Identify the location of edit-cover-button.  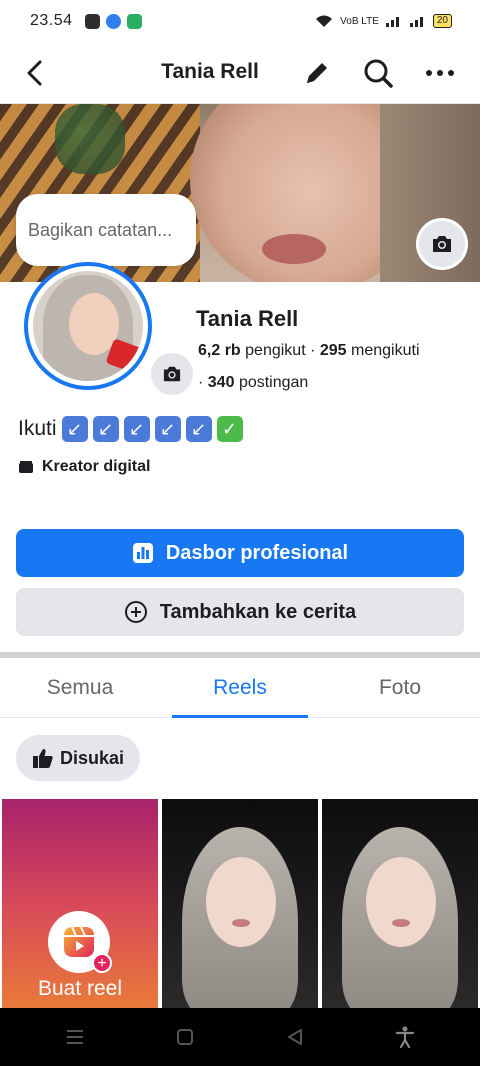
(442, 244).